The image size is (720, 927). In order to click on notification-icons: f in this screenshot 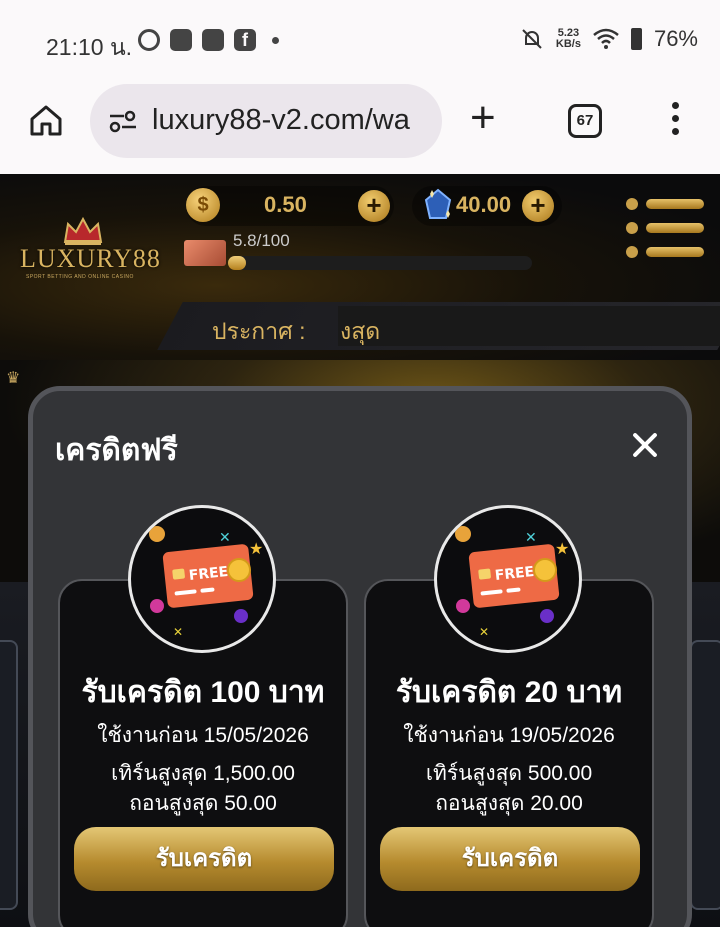, I will do `click(208, 40)`.